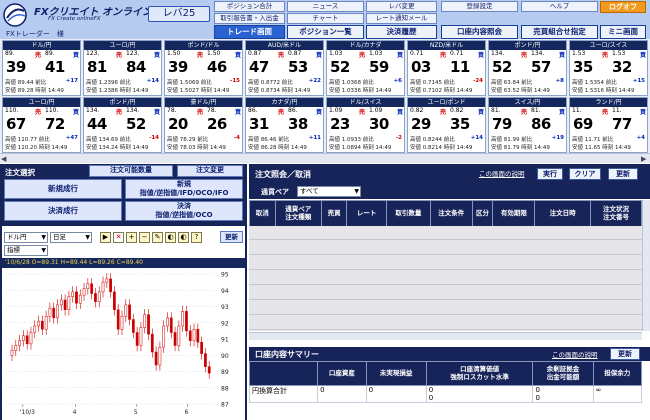 The width and height of the screenshot is (650, 420). Describe the element at coordinates (118, 237) in the screenshot. I see `crosshair-tool-icon: ✕` at that location.